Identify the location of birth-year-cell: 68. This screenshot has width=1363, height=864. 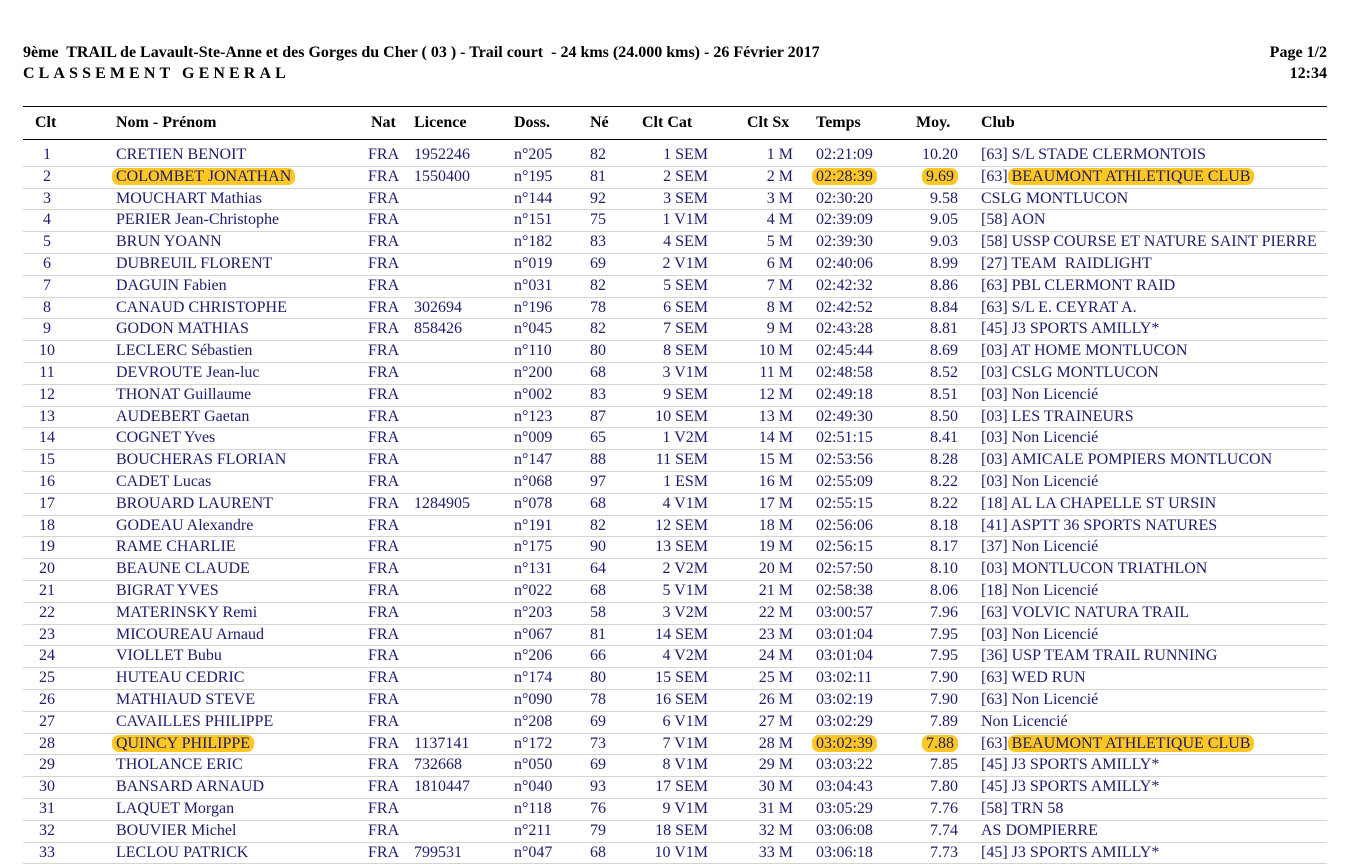
(598, 853).